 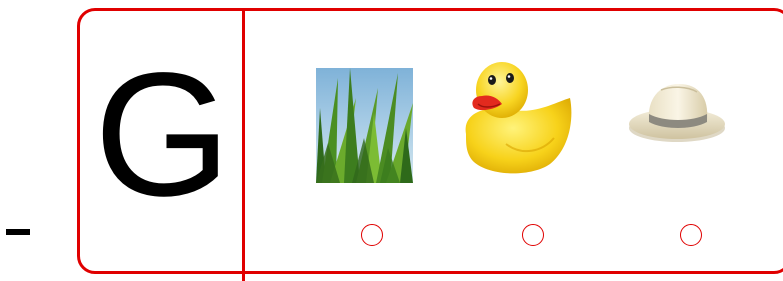 What do you see at coordinates (518, 118) in the screenshot?
I see `rubber-duck-picture` at bounding box center [518, 118].